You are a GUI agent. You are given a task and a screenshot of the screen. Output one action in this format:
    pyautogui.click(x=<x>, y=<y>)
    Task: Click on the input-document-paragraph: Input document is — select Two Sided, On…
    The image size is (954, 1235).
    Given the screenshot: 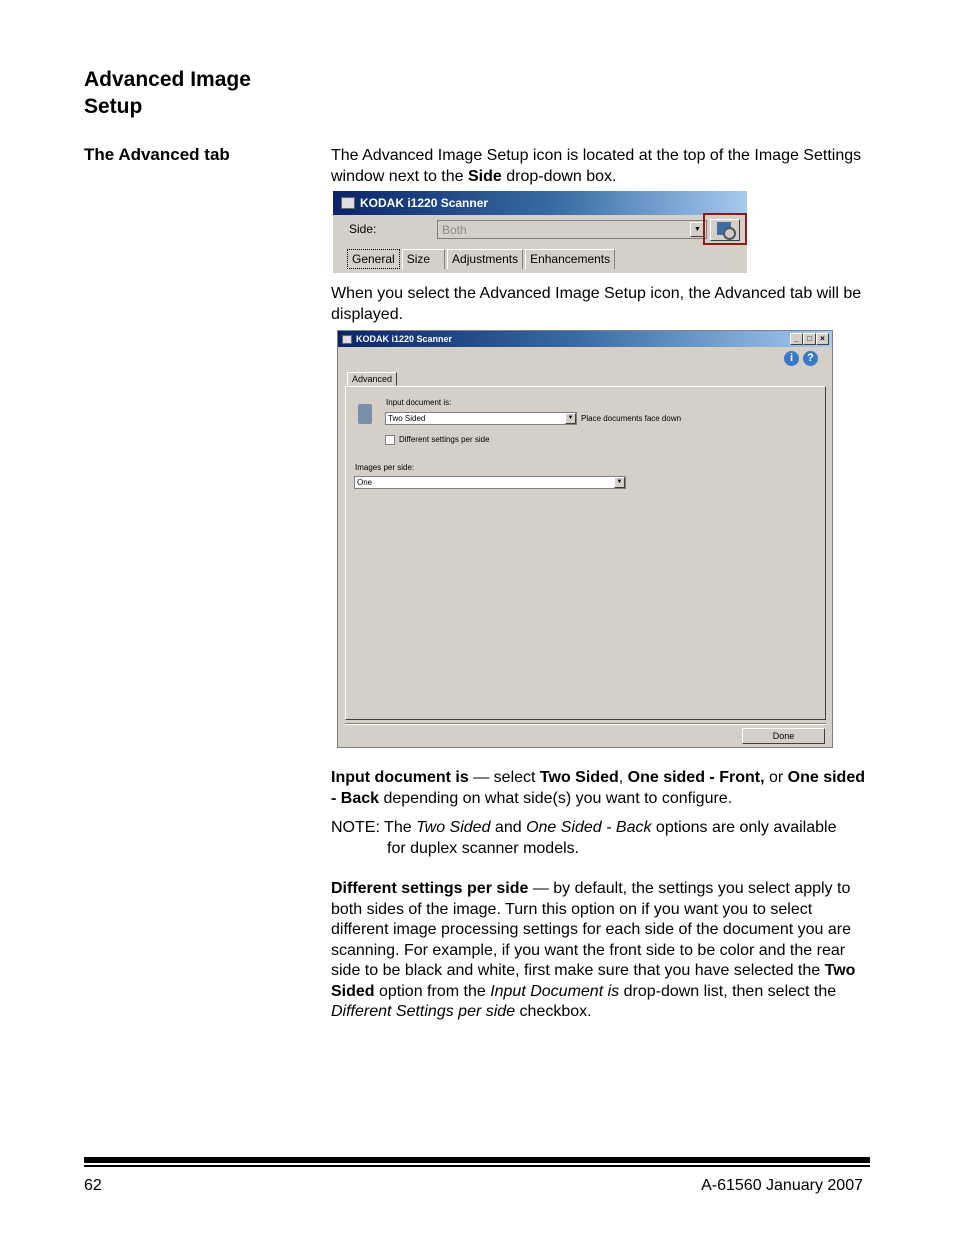 What is the action you would take?
    pyautogui.click(x=598, y=788)
    